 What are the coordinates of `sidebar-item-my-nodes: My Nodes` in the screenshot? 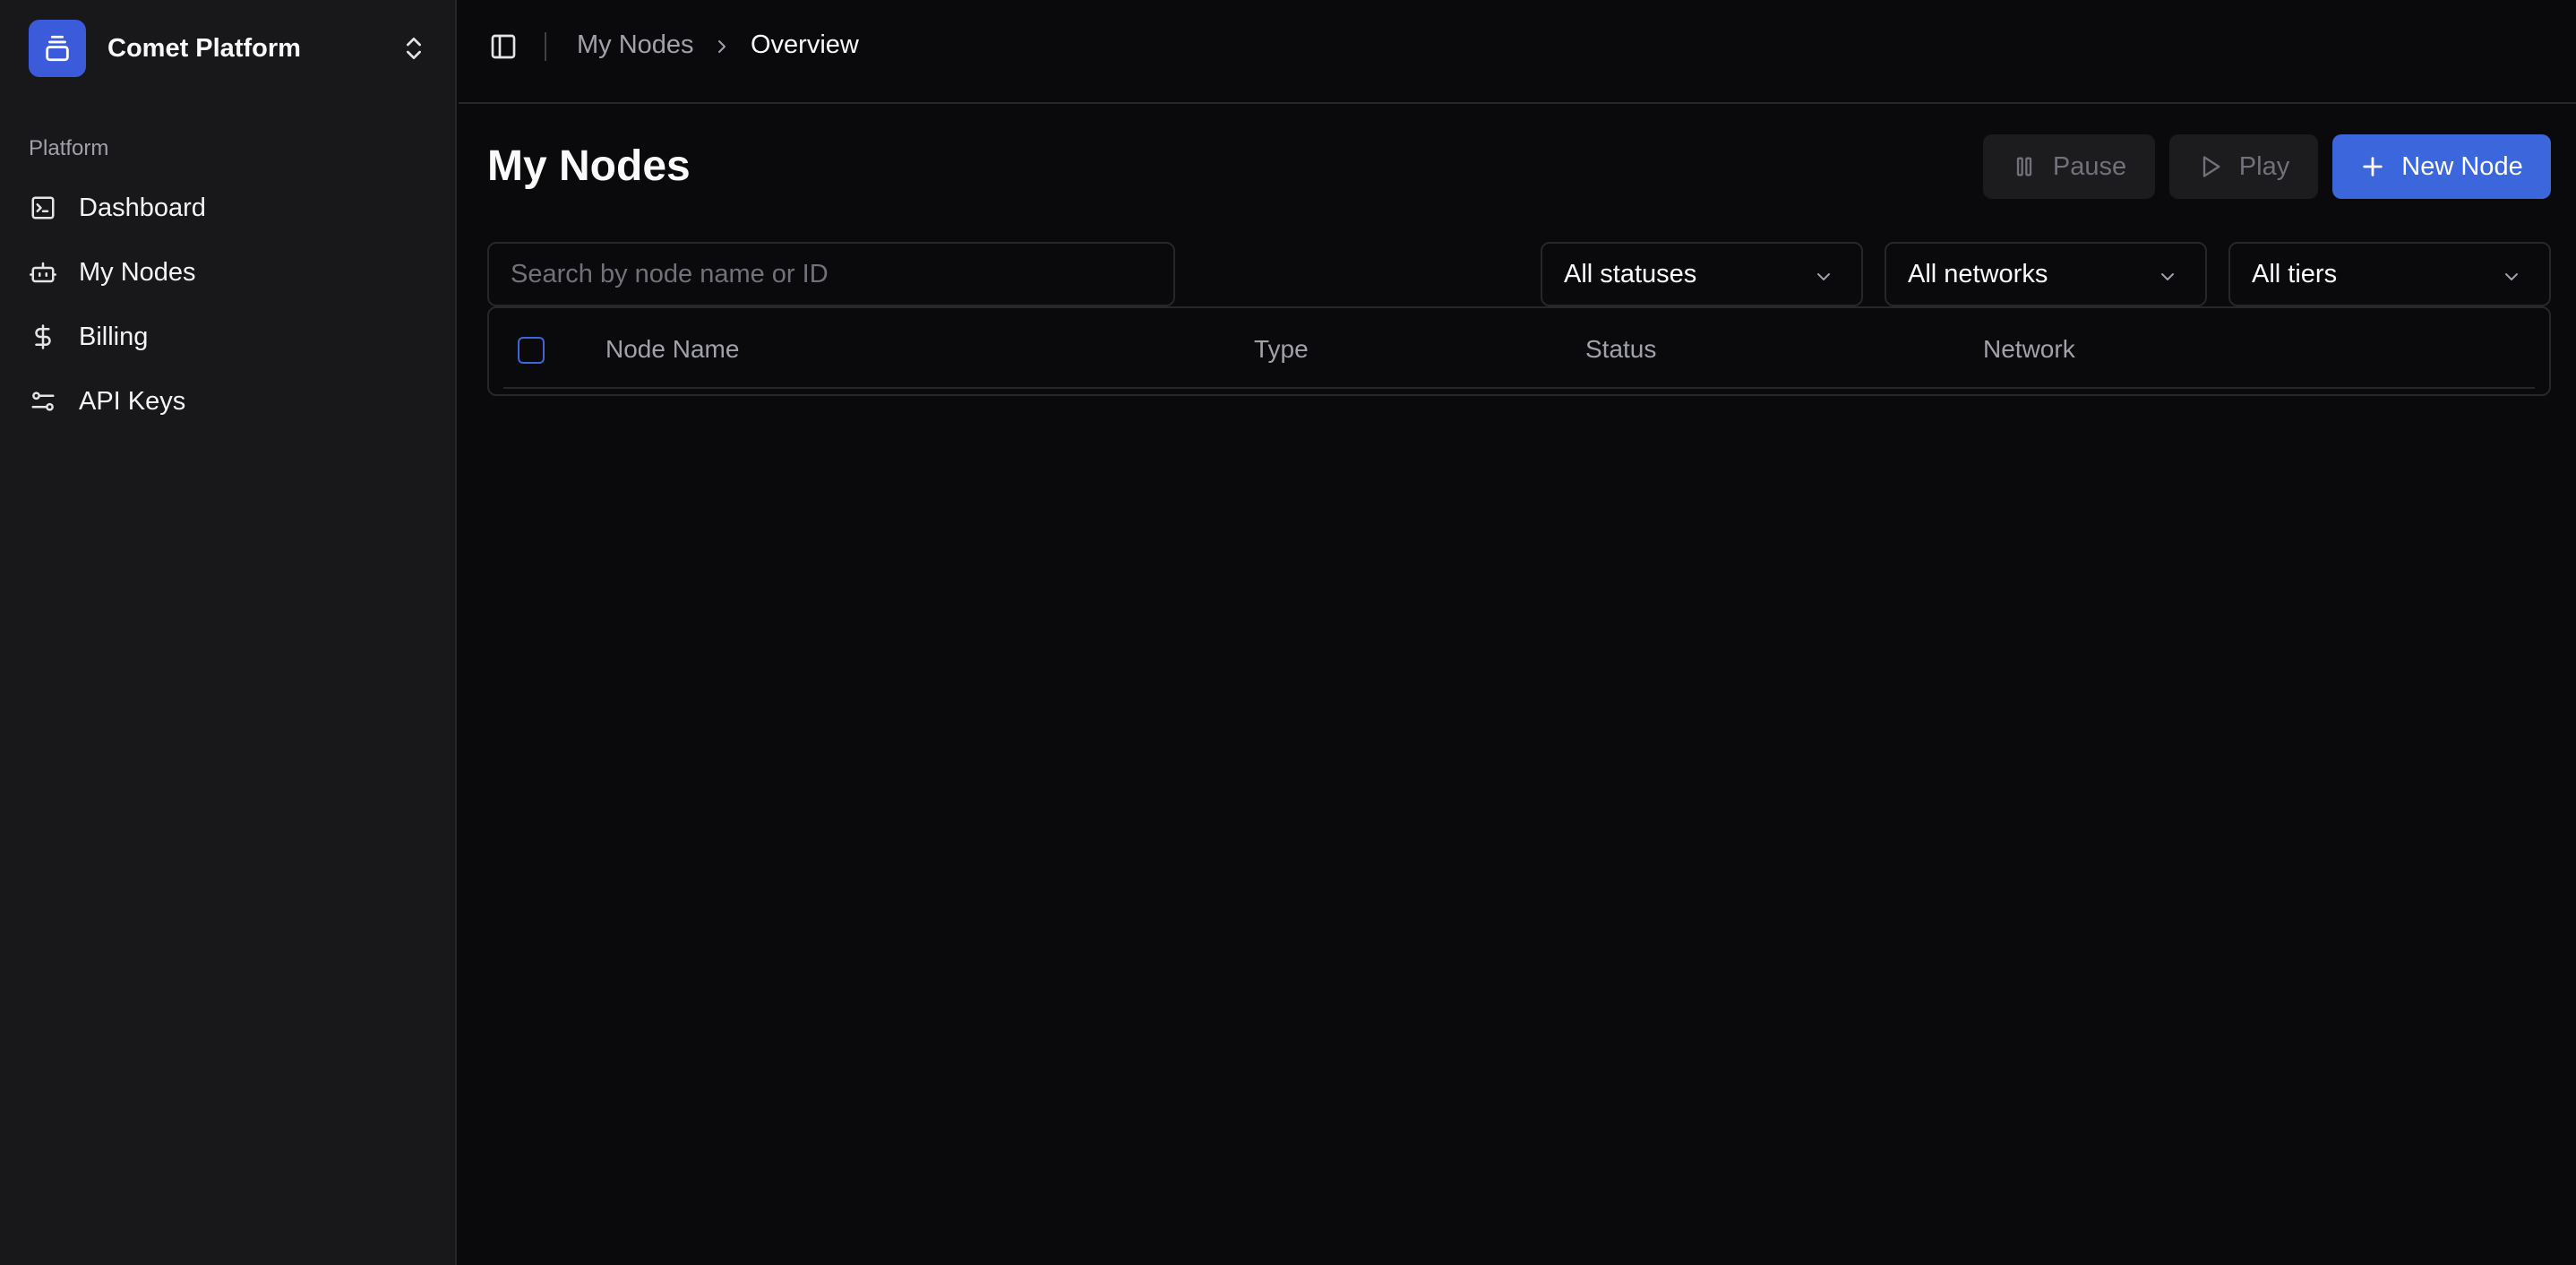 It's located at (228, 272).